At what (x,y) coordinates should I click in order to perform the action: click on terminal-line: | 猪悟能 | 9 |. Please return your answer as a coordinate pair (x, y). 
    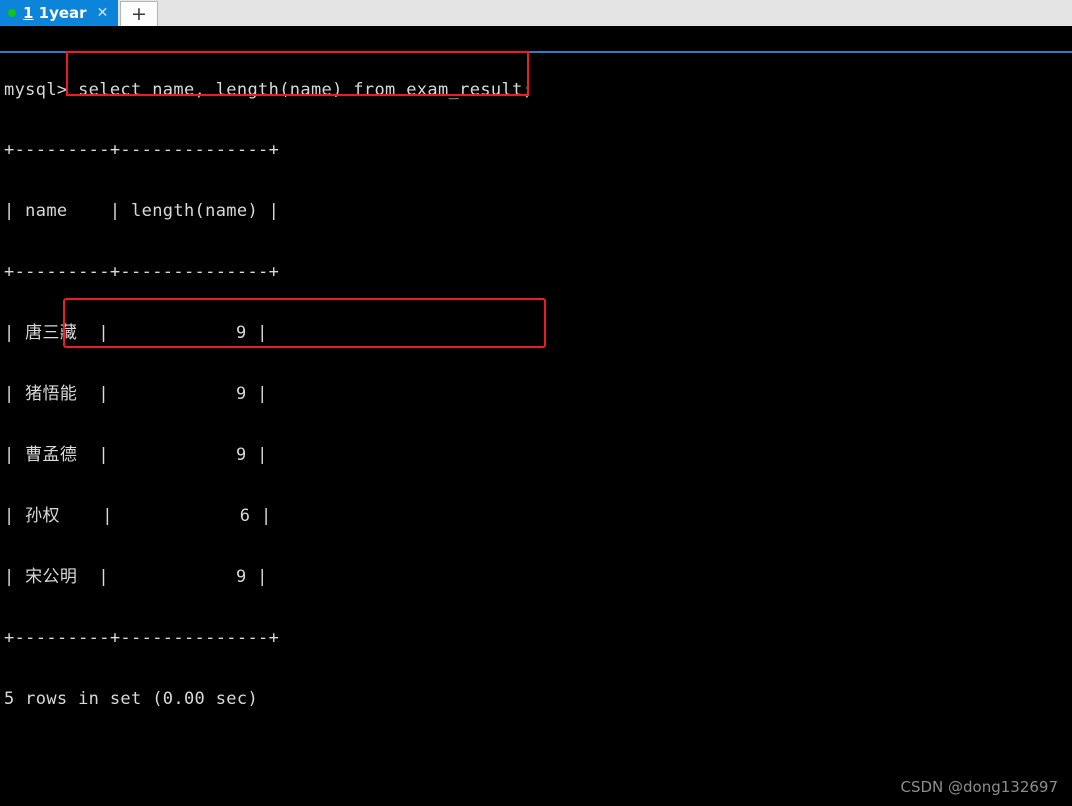
    Looking at the image, I should click on (136, 394).